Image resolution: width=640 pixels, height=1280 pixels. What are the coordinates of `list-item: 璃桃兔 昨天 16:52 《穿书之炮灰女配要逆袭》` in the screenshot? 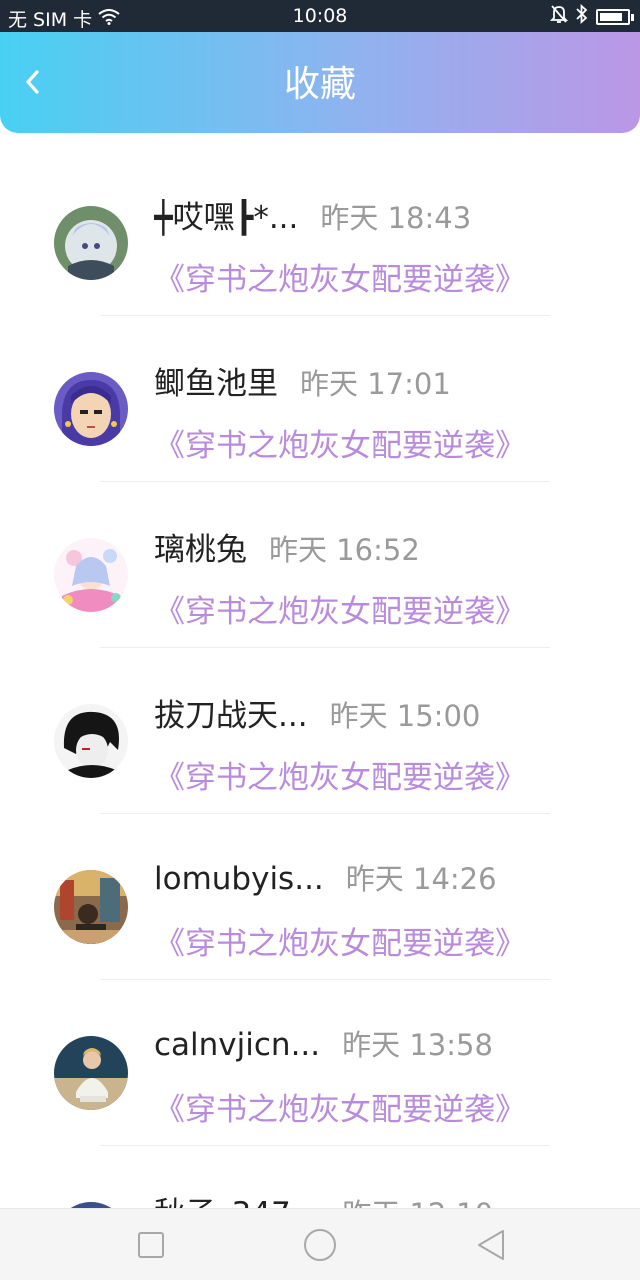 It's located at (320, 565).